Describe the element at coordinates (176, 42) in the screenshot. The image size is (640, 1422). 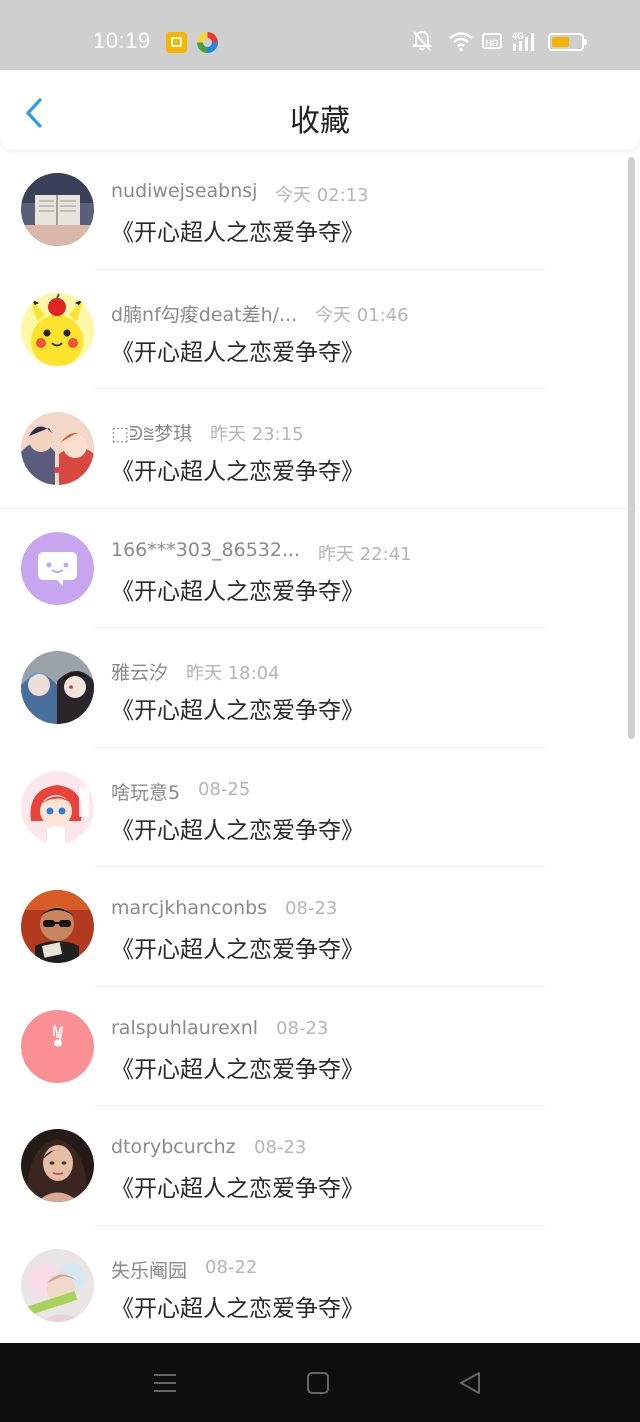
I see `message-app-icon` at that location.